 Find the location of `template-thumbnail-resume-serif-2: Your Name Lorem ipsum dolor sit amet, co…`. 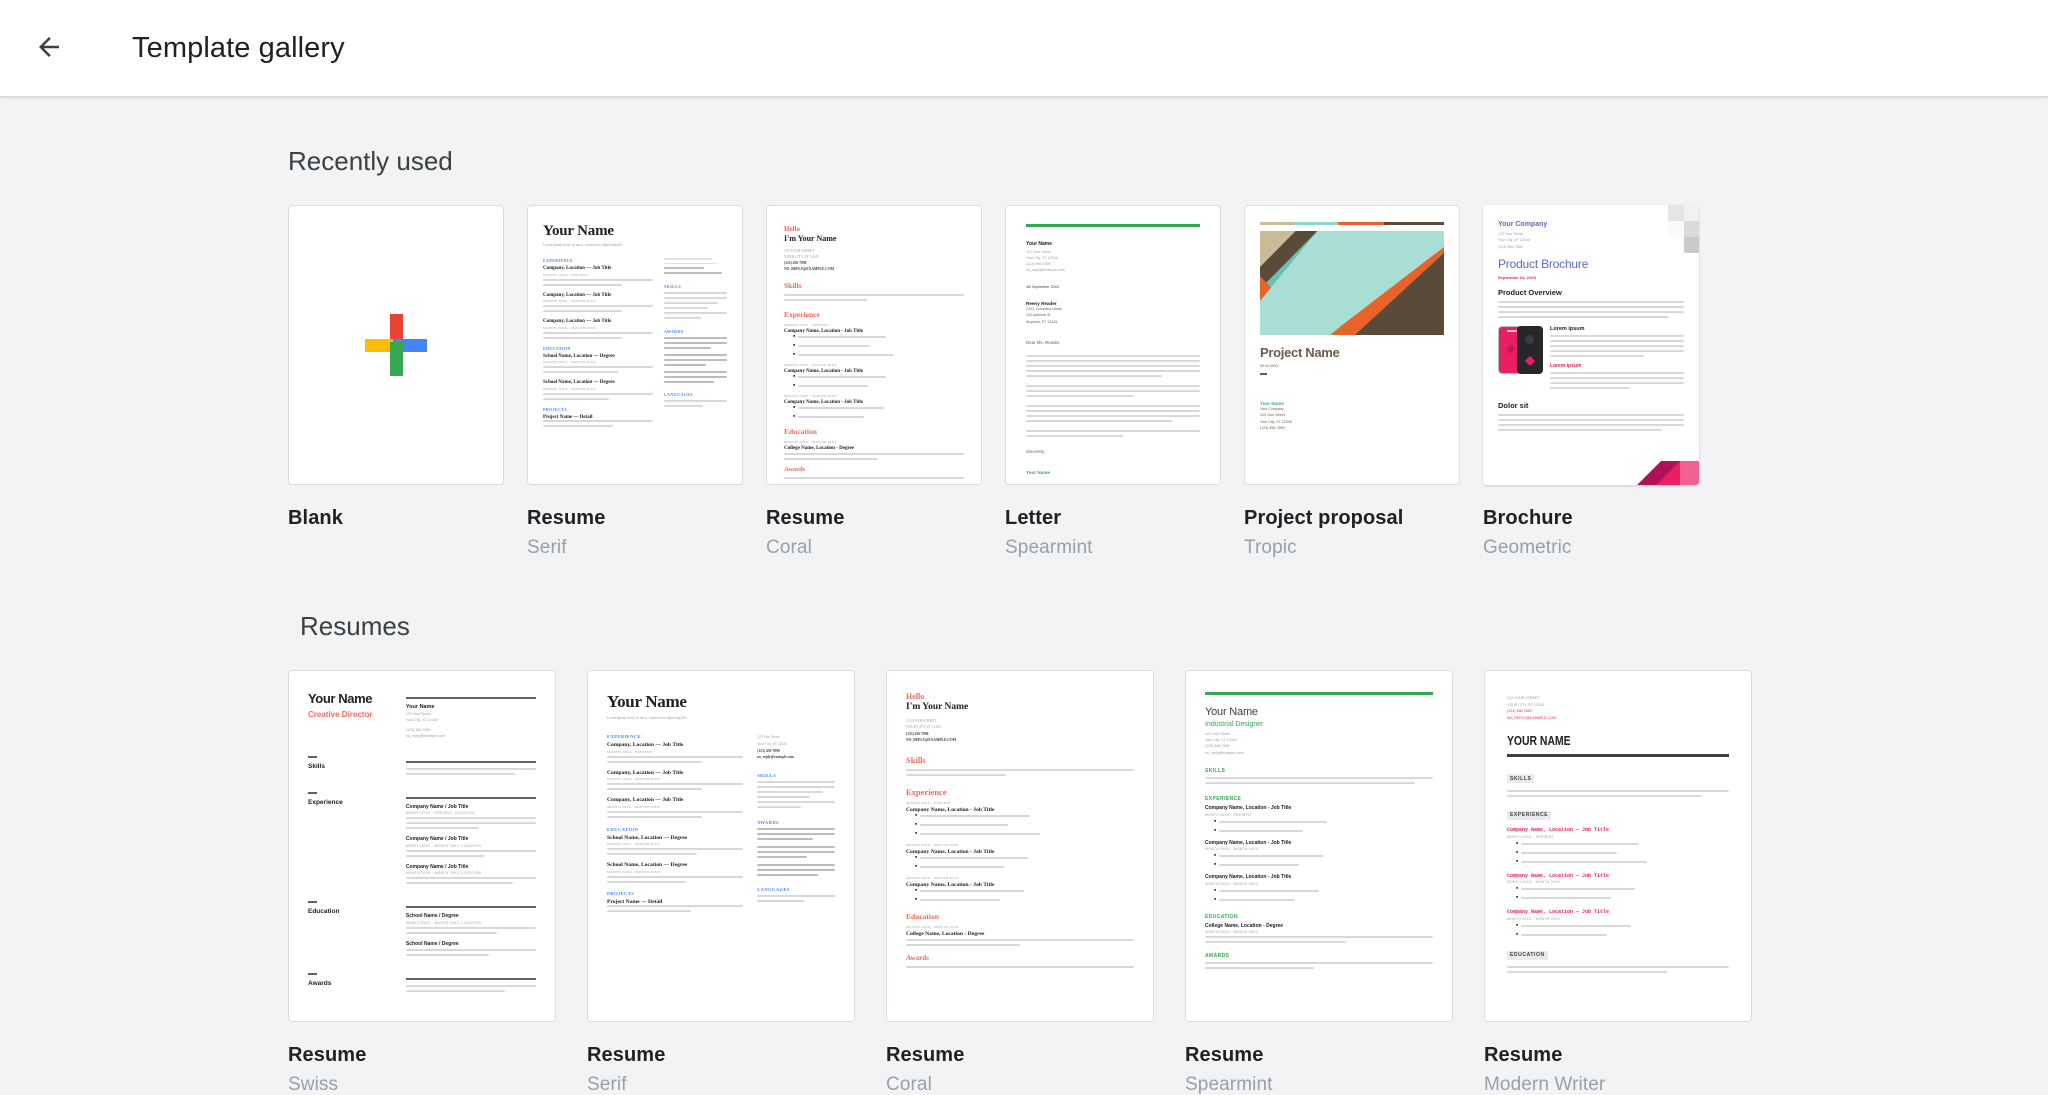

template-thumbnail-resume-serif-2: Your Name Lorem ipsum dolor sit amet, co… is located at coordinates (721, 846).